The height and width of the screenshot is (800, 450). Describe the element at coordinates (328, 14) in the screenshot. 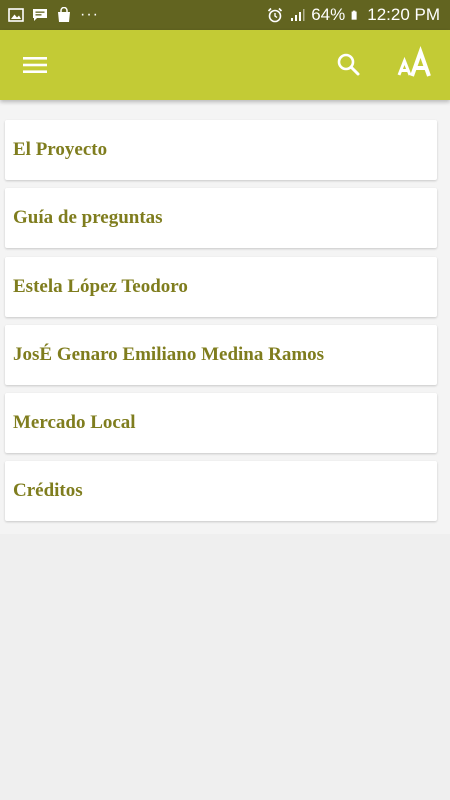

I see `battery-percent: 64%` at that location.